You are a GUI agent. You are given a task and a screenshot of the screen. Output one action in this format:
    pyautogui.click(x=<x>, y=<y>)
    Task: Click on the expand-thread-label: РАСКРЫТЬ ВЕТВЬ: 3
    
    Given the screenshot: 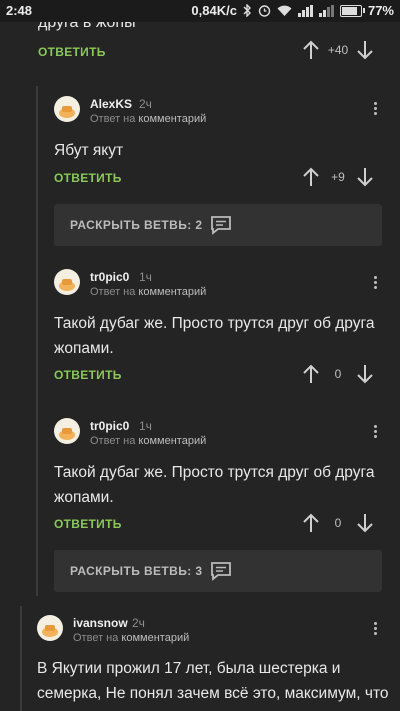 What is the action you would take?
    pyautogui.click(x=136, y=571)
    